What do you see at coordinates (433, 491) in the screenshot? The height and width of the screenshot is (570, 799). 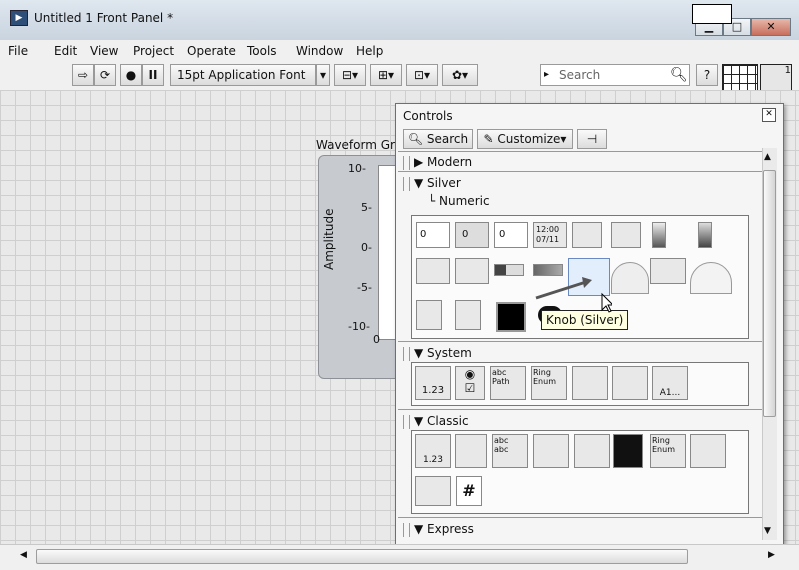 I see `classic-io-icon` at bounding box center [433, 491].